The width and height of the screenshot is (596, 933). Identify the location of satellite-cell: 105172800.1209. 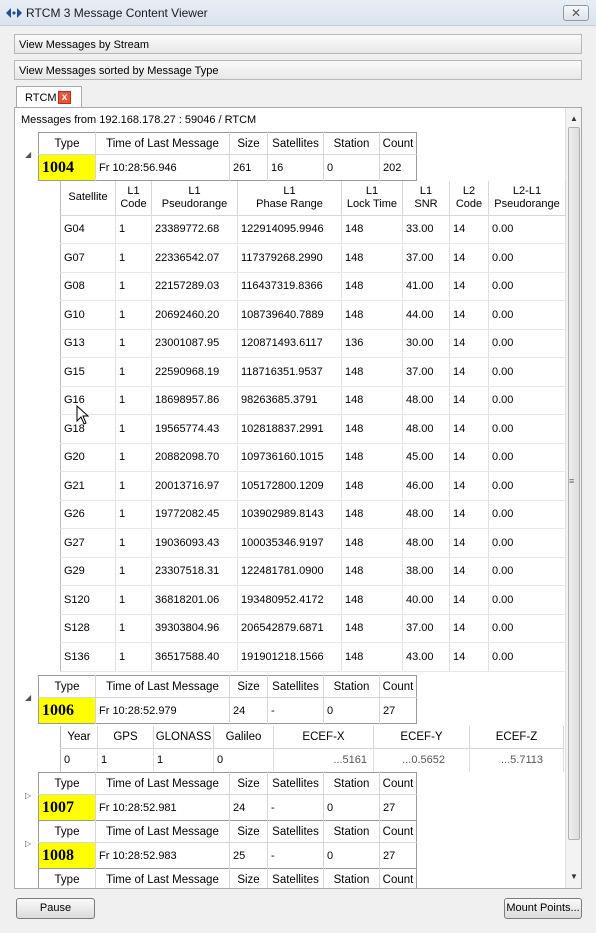
(289, 486).